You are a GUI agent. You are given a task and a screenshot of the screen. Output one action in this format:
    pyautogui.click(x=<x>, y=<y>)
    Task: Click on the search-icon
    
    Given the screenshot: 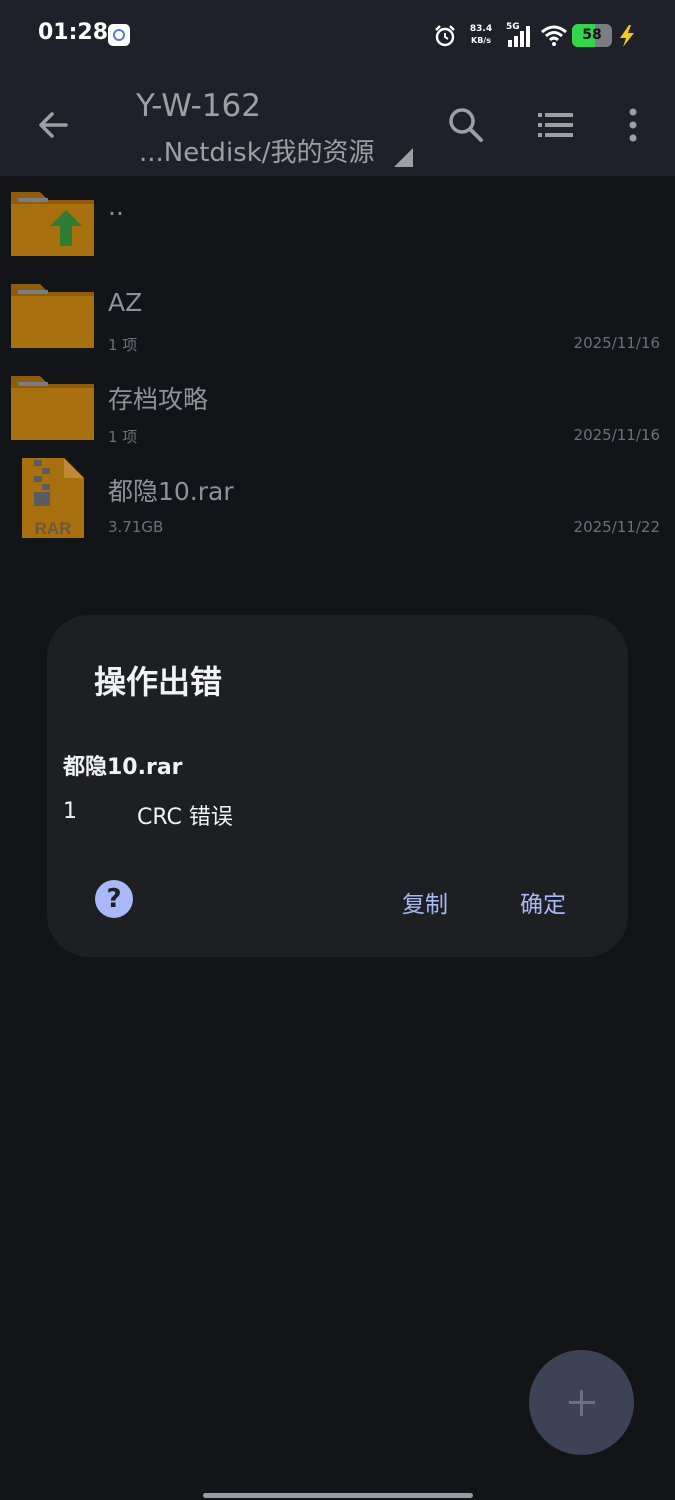 What is the action you would take?
    pyautogui.click(x=466, y=125)
    